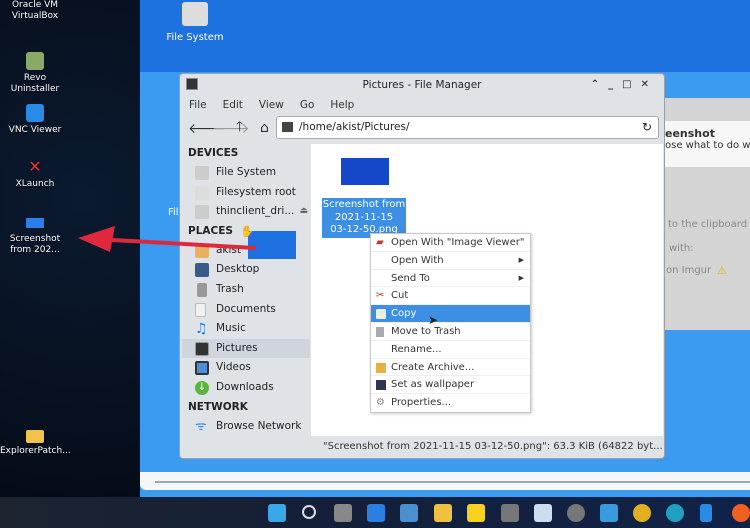  I want to click on sidebar-item-documents: Documents, so click(246, 310).